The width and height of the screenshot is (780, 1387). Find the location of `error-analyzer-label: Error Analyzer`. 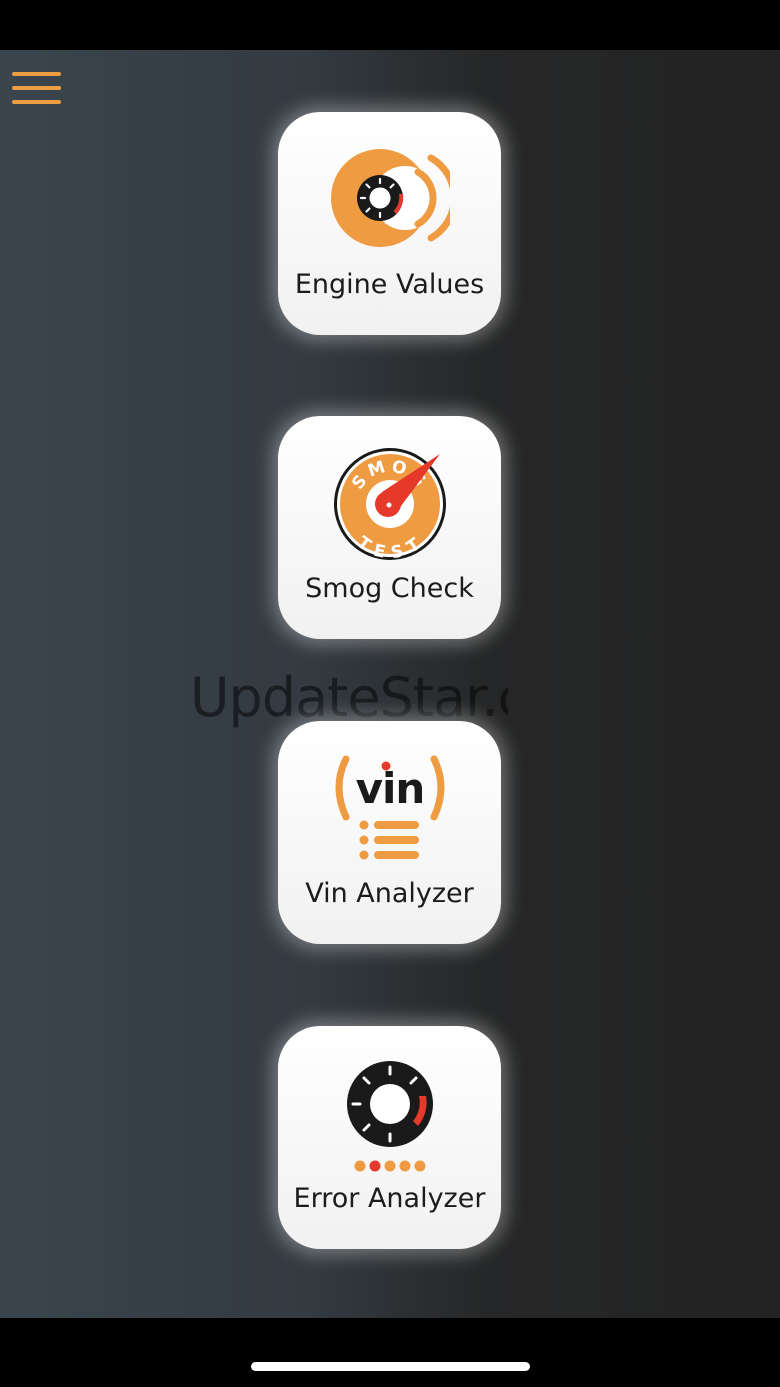

error-analyzer-label: Error Analyzer is located at coordinates (389, 1198).